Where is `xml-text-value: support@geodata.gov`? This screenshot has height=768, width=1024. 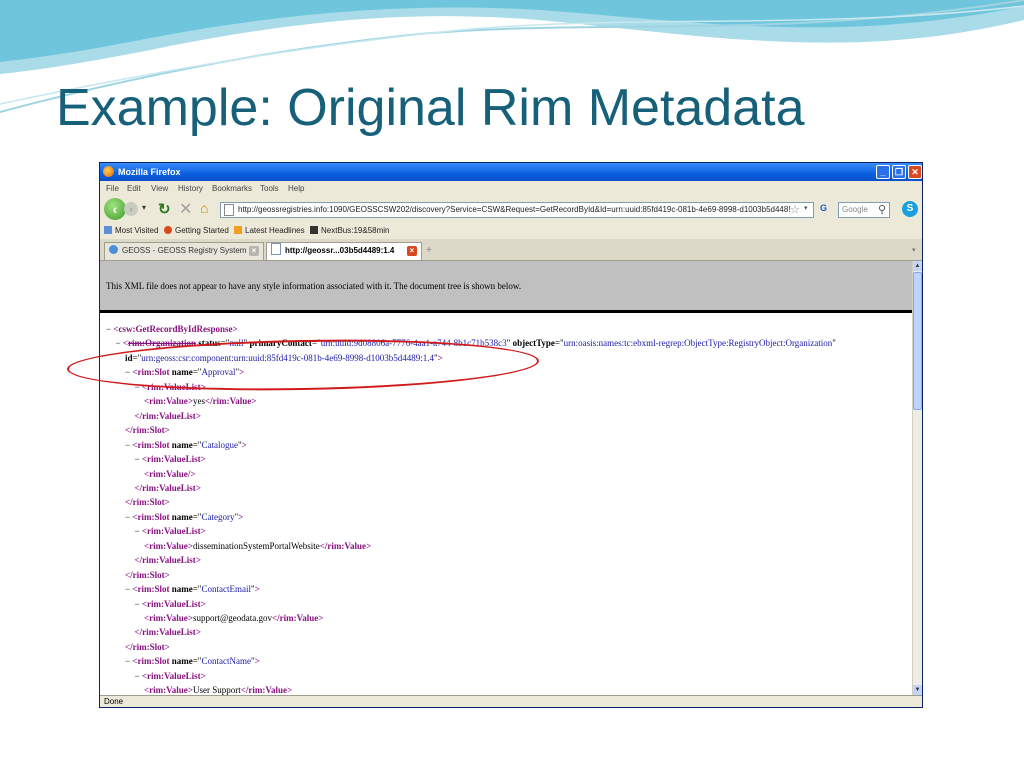
xml-text-value: support@geodata.gov is located at coordinates (232, 618).